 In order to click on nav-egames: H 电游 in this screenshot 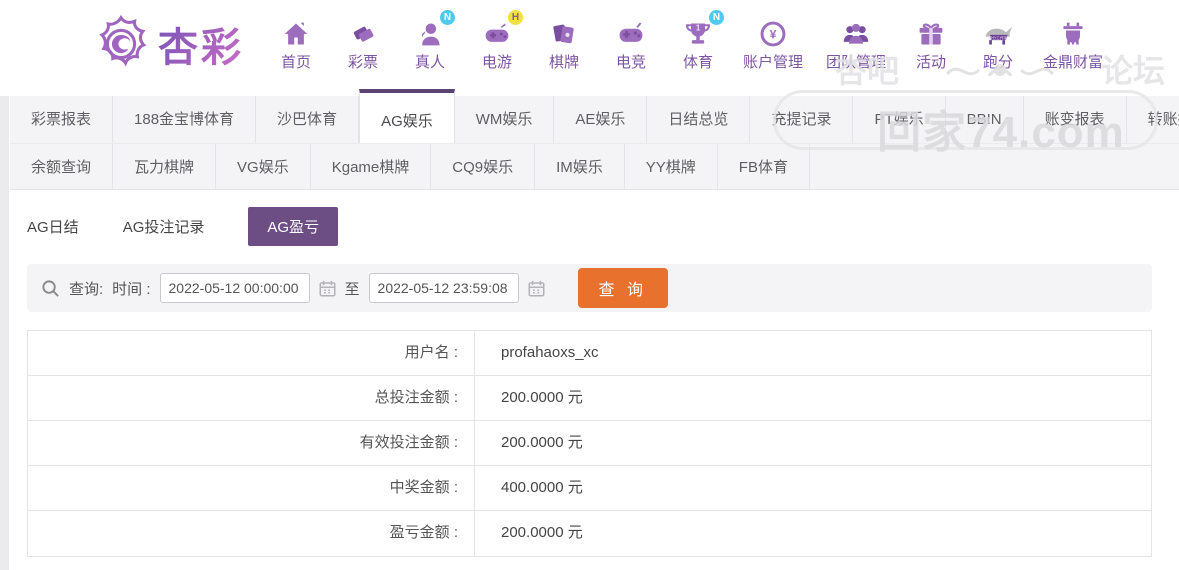, I will do `click(499, 41)`.